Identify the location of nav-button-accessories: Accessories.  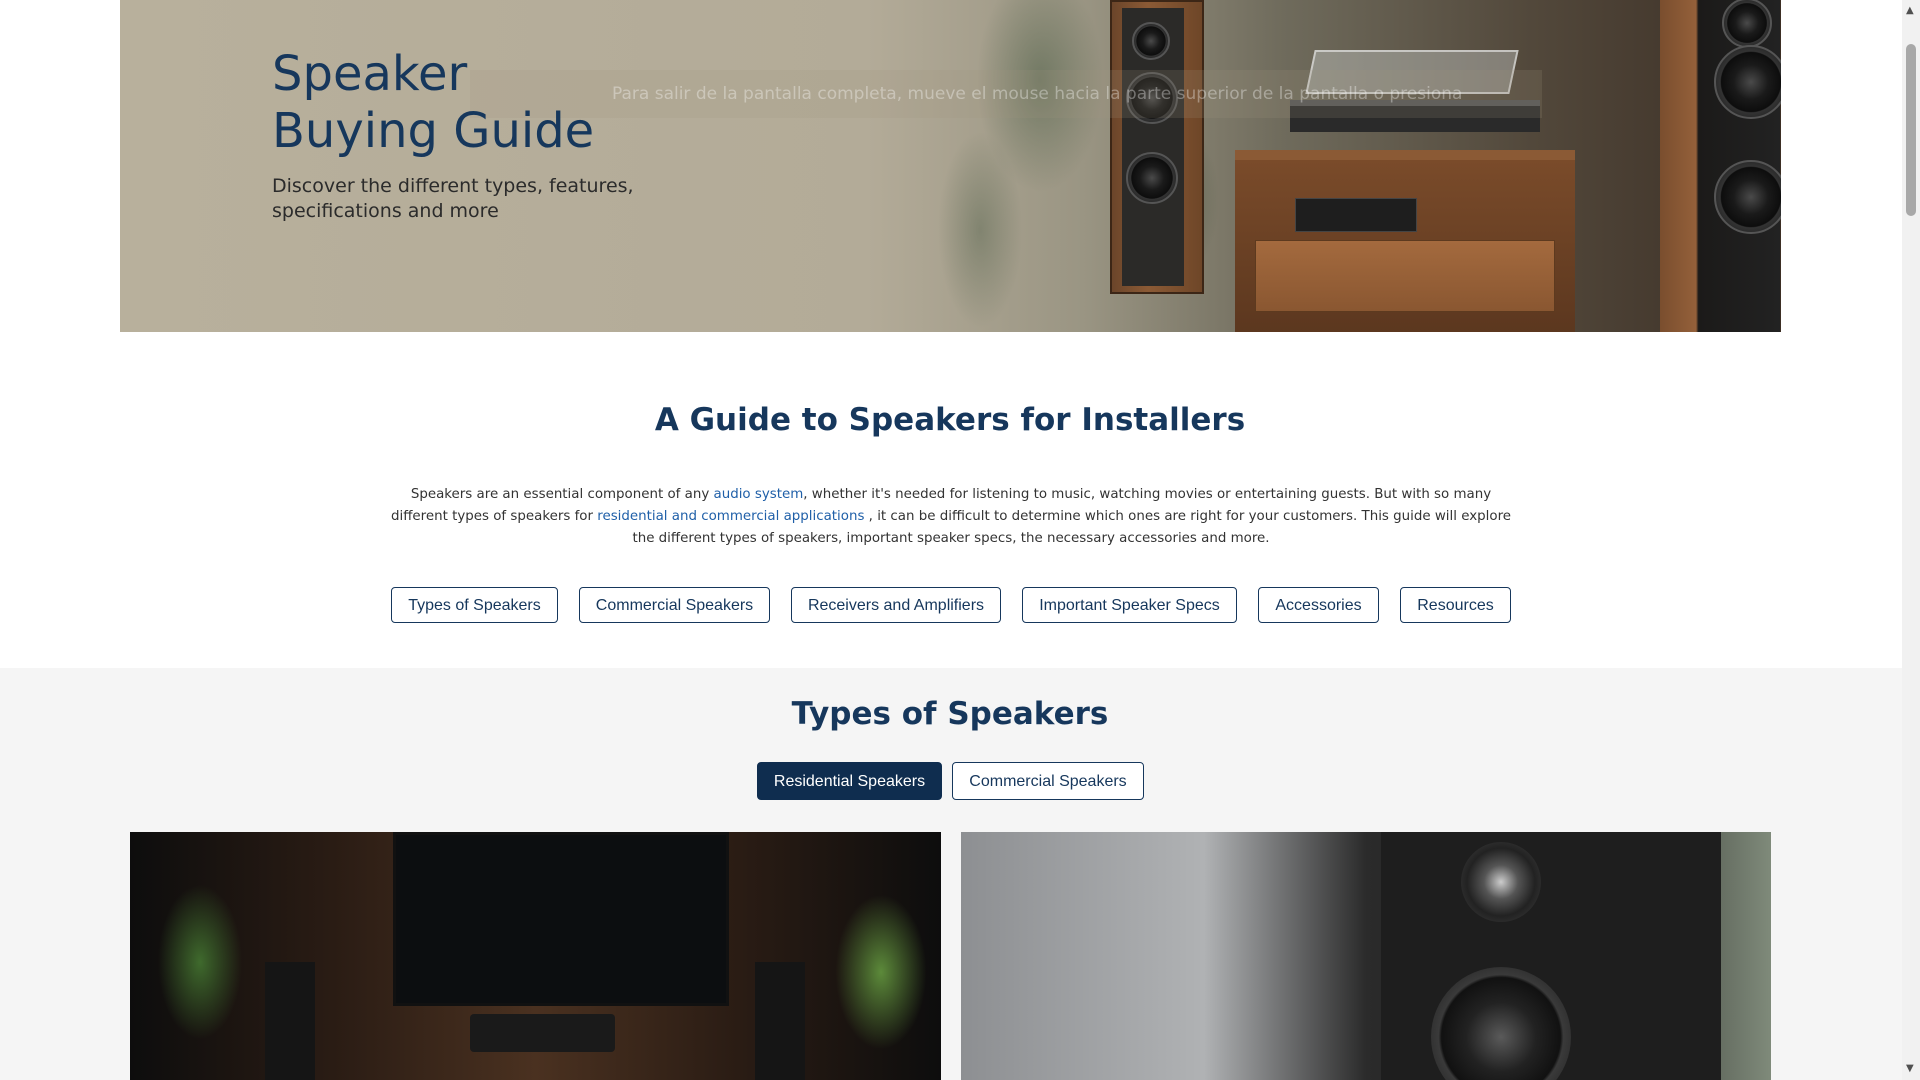
(1318, 605).